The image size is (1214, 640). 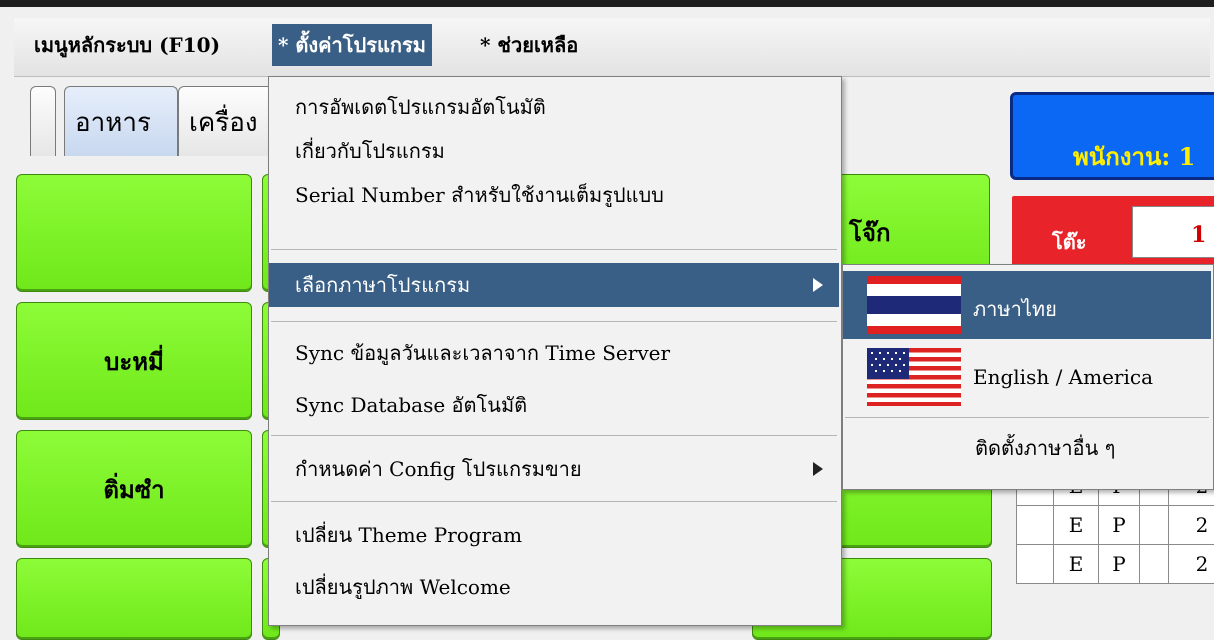 What do you see at coordinates (1134, 156) in the screenshot?
I see `staff-label: พนักงาน: 1` at bounding box center [1134, 156].